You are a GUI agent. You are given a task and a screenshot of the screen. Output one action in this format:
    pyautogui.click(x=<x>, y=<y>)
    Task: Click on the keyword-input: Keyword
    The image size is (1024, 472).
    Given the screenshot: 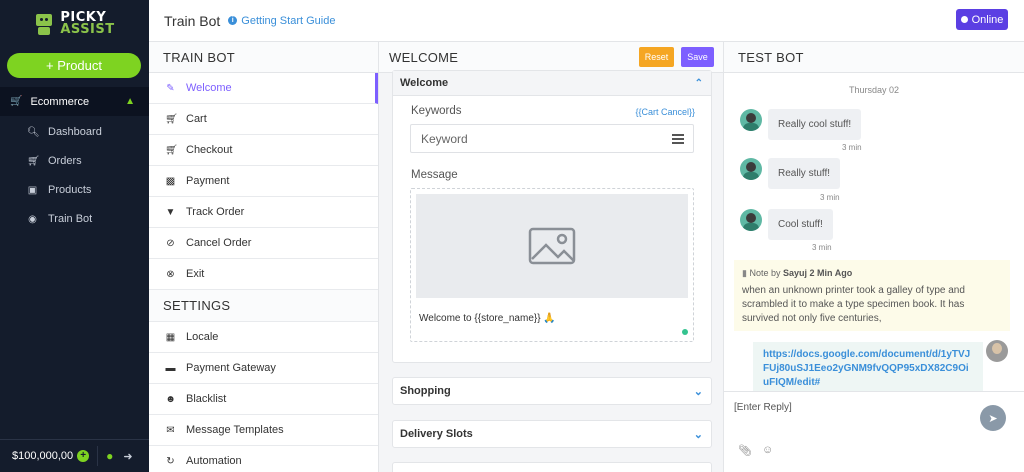 What is the action you would take?
    pyautogui.click(x=552, y=138)
    